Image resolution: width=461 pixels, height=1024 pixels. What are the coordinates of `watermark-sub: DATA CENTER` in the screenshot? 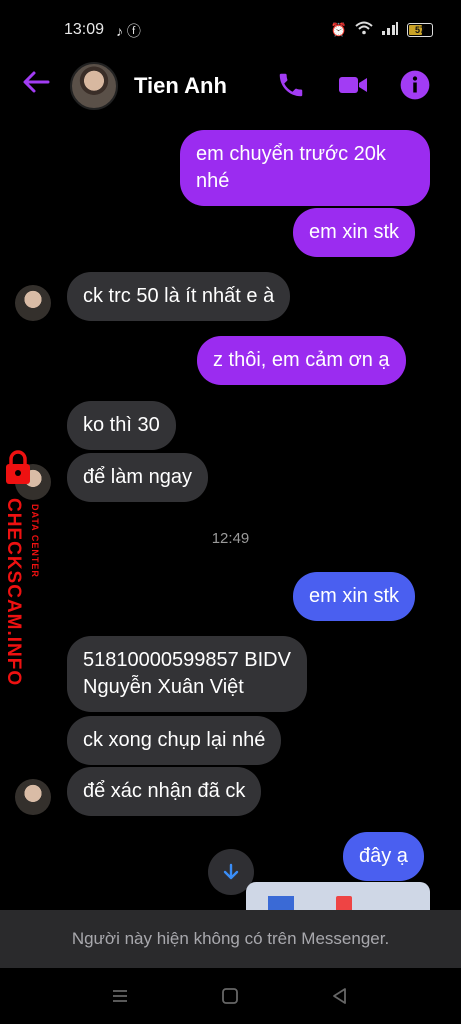 It's located at (35, 541).